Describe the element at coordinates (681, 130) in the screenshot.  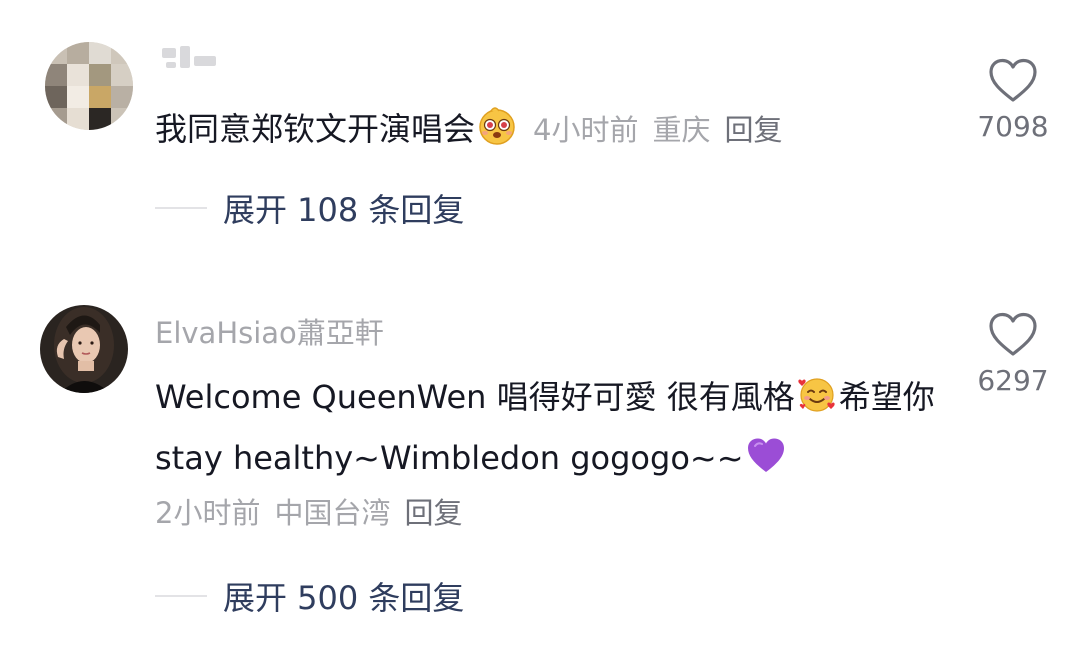
I see `comment-location: 重庆` at that location.